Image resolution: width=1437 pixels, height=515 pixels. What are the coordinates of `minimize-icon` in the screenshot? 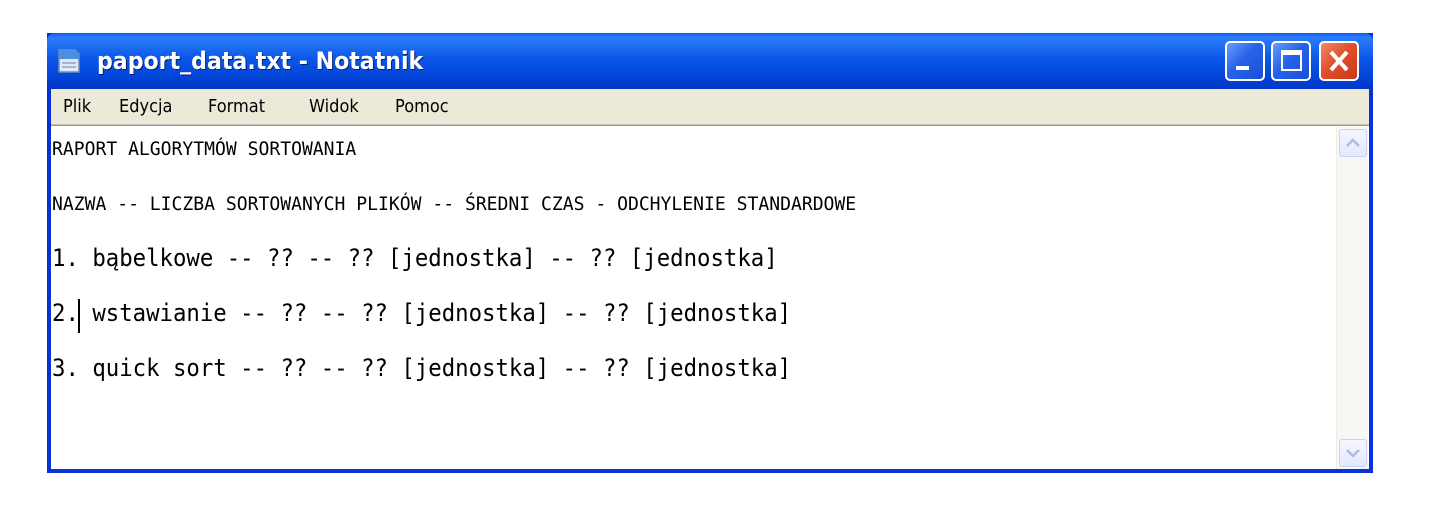 It's located at (1242, 68).